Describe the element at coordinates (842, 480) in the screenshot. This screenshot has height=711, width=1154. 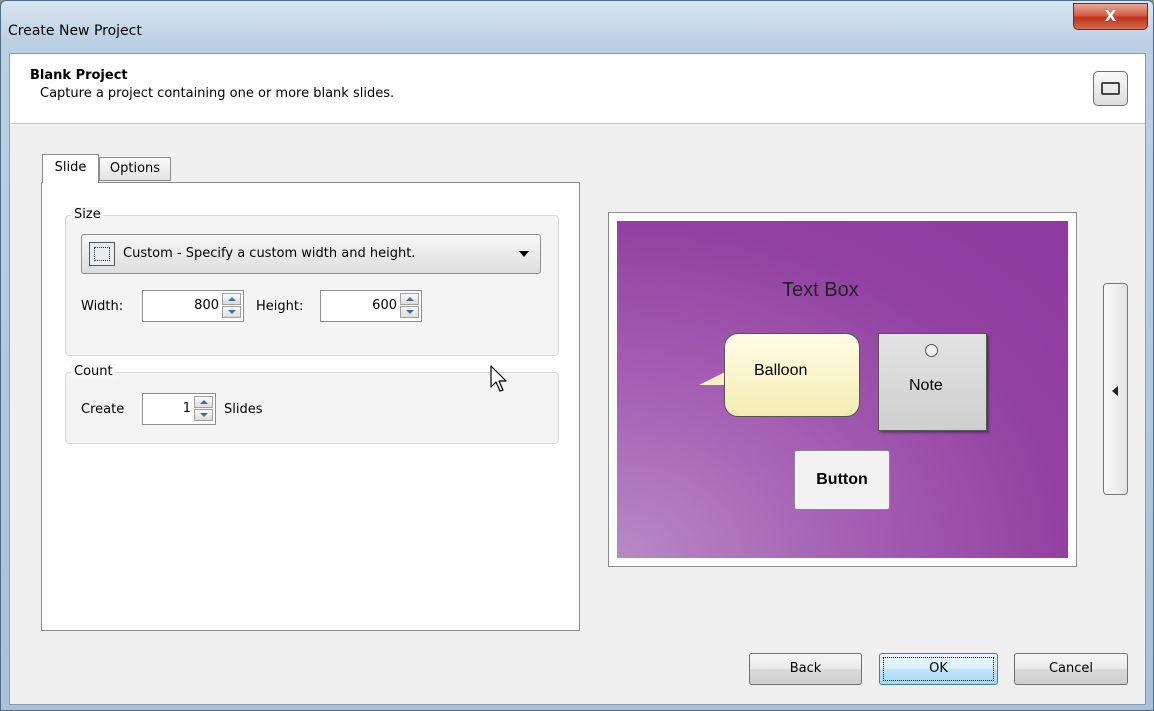
I see `preview-button: Button` at that location.